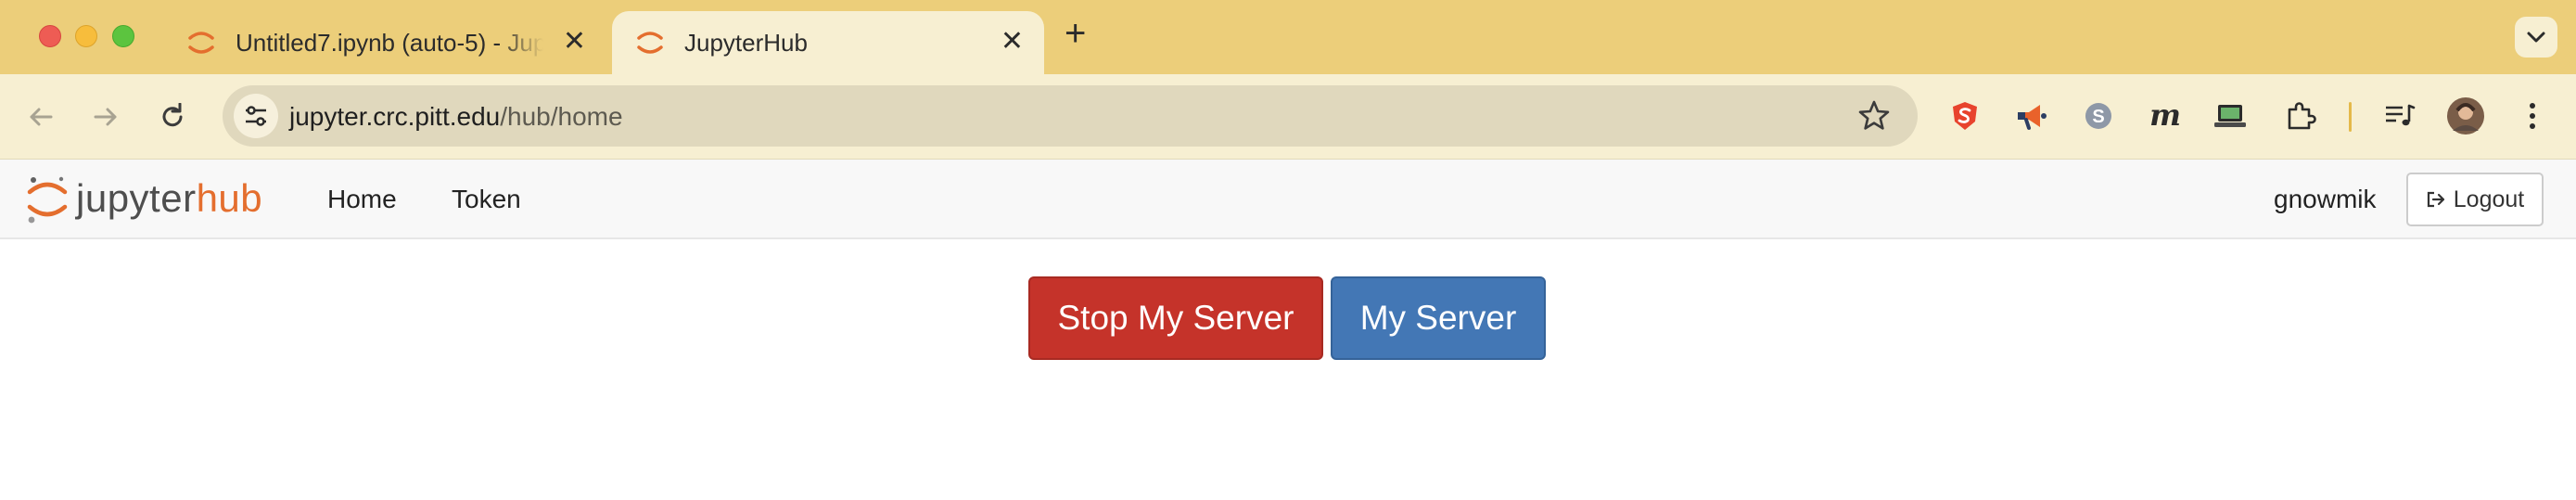 The height and width of the screenshot is (500, 2576). I want to click on bookmark-star-button, so click(1874, 118).